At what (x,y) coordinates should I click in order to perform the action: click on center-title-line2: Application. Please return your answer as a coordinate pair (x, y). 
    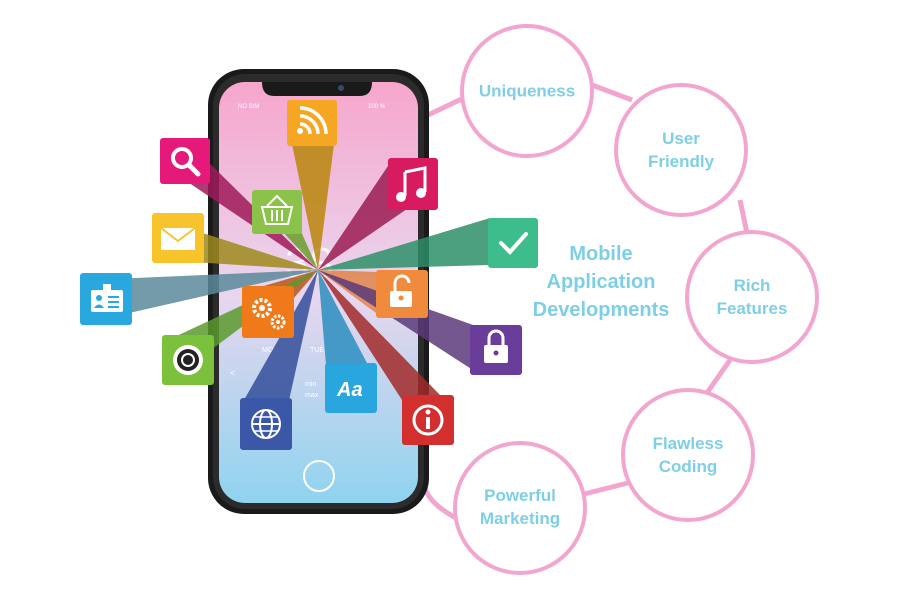
    Looking at the image, I should click on (601, 282).